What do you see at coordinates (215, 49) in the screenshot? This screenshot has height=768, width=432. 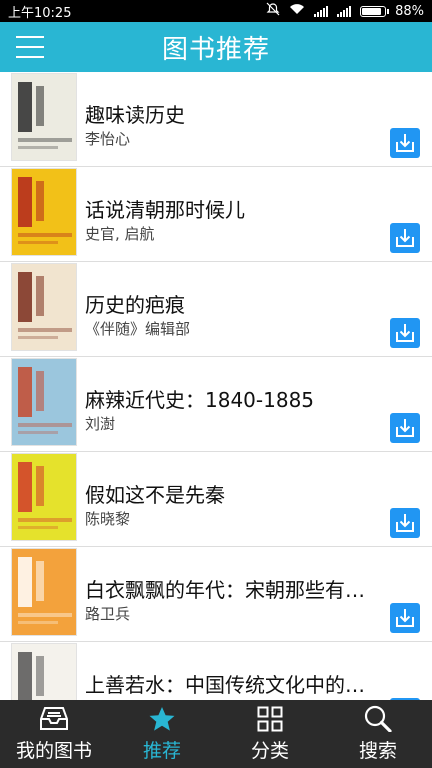 I see `page-title: 图书推荐` at bounding box center [215, 49].